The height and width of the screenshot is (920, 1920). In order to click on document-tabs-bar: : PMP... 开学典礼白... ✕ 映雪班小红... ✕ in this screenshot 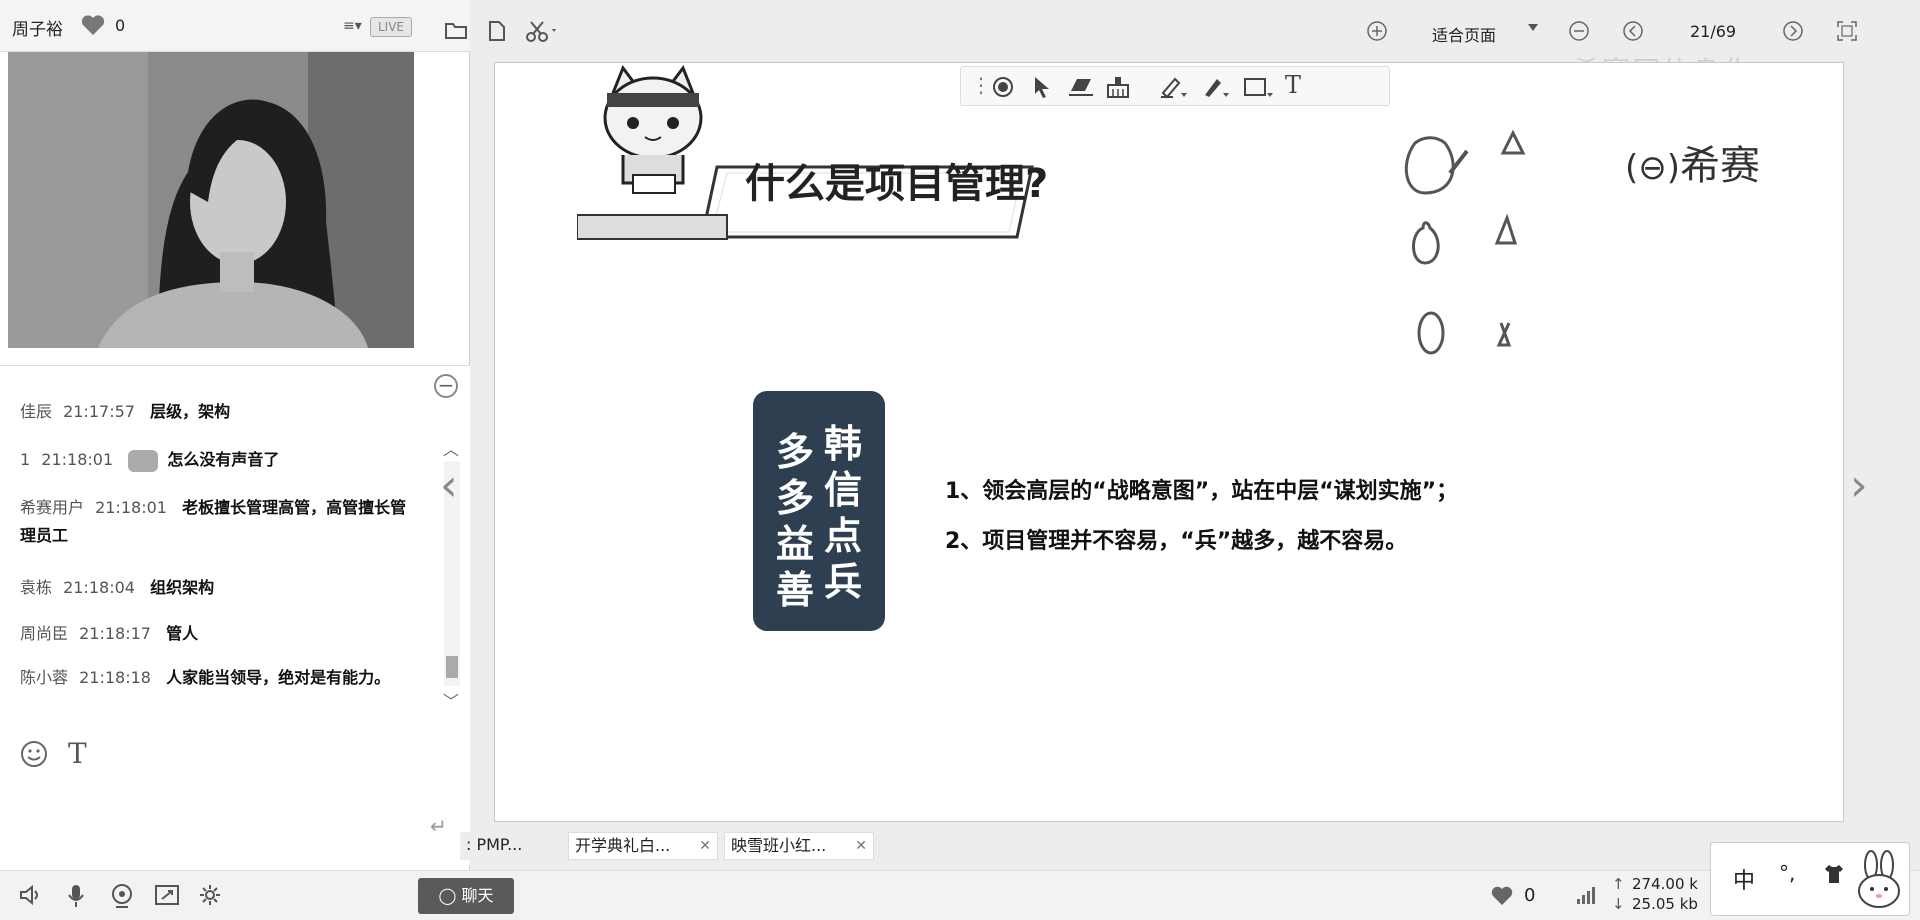, I will do `click(1190, 845)`.